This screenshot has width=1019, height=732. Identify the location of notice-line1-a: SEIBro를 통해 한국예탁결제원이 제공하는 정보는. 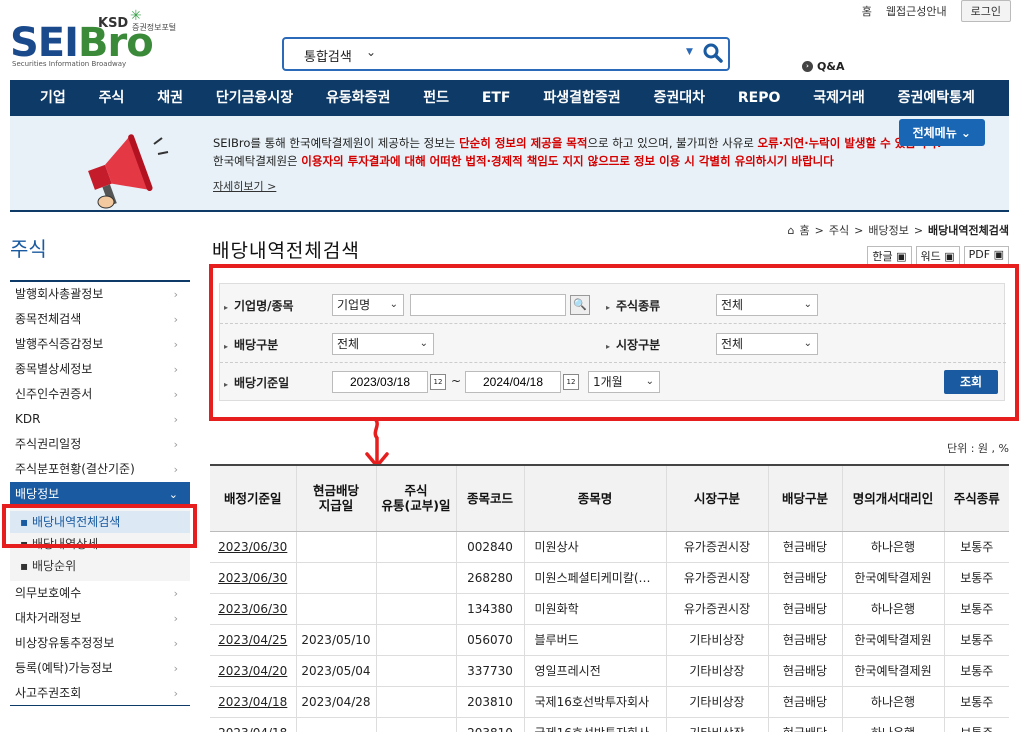
(336, 143).